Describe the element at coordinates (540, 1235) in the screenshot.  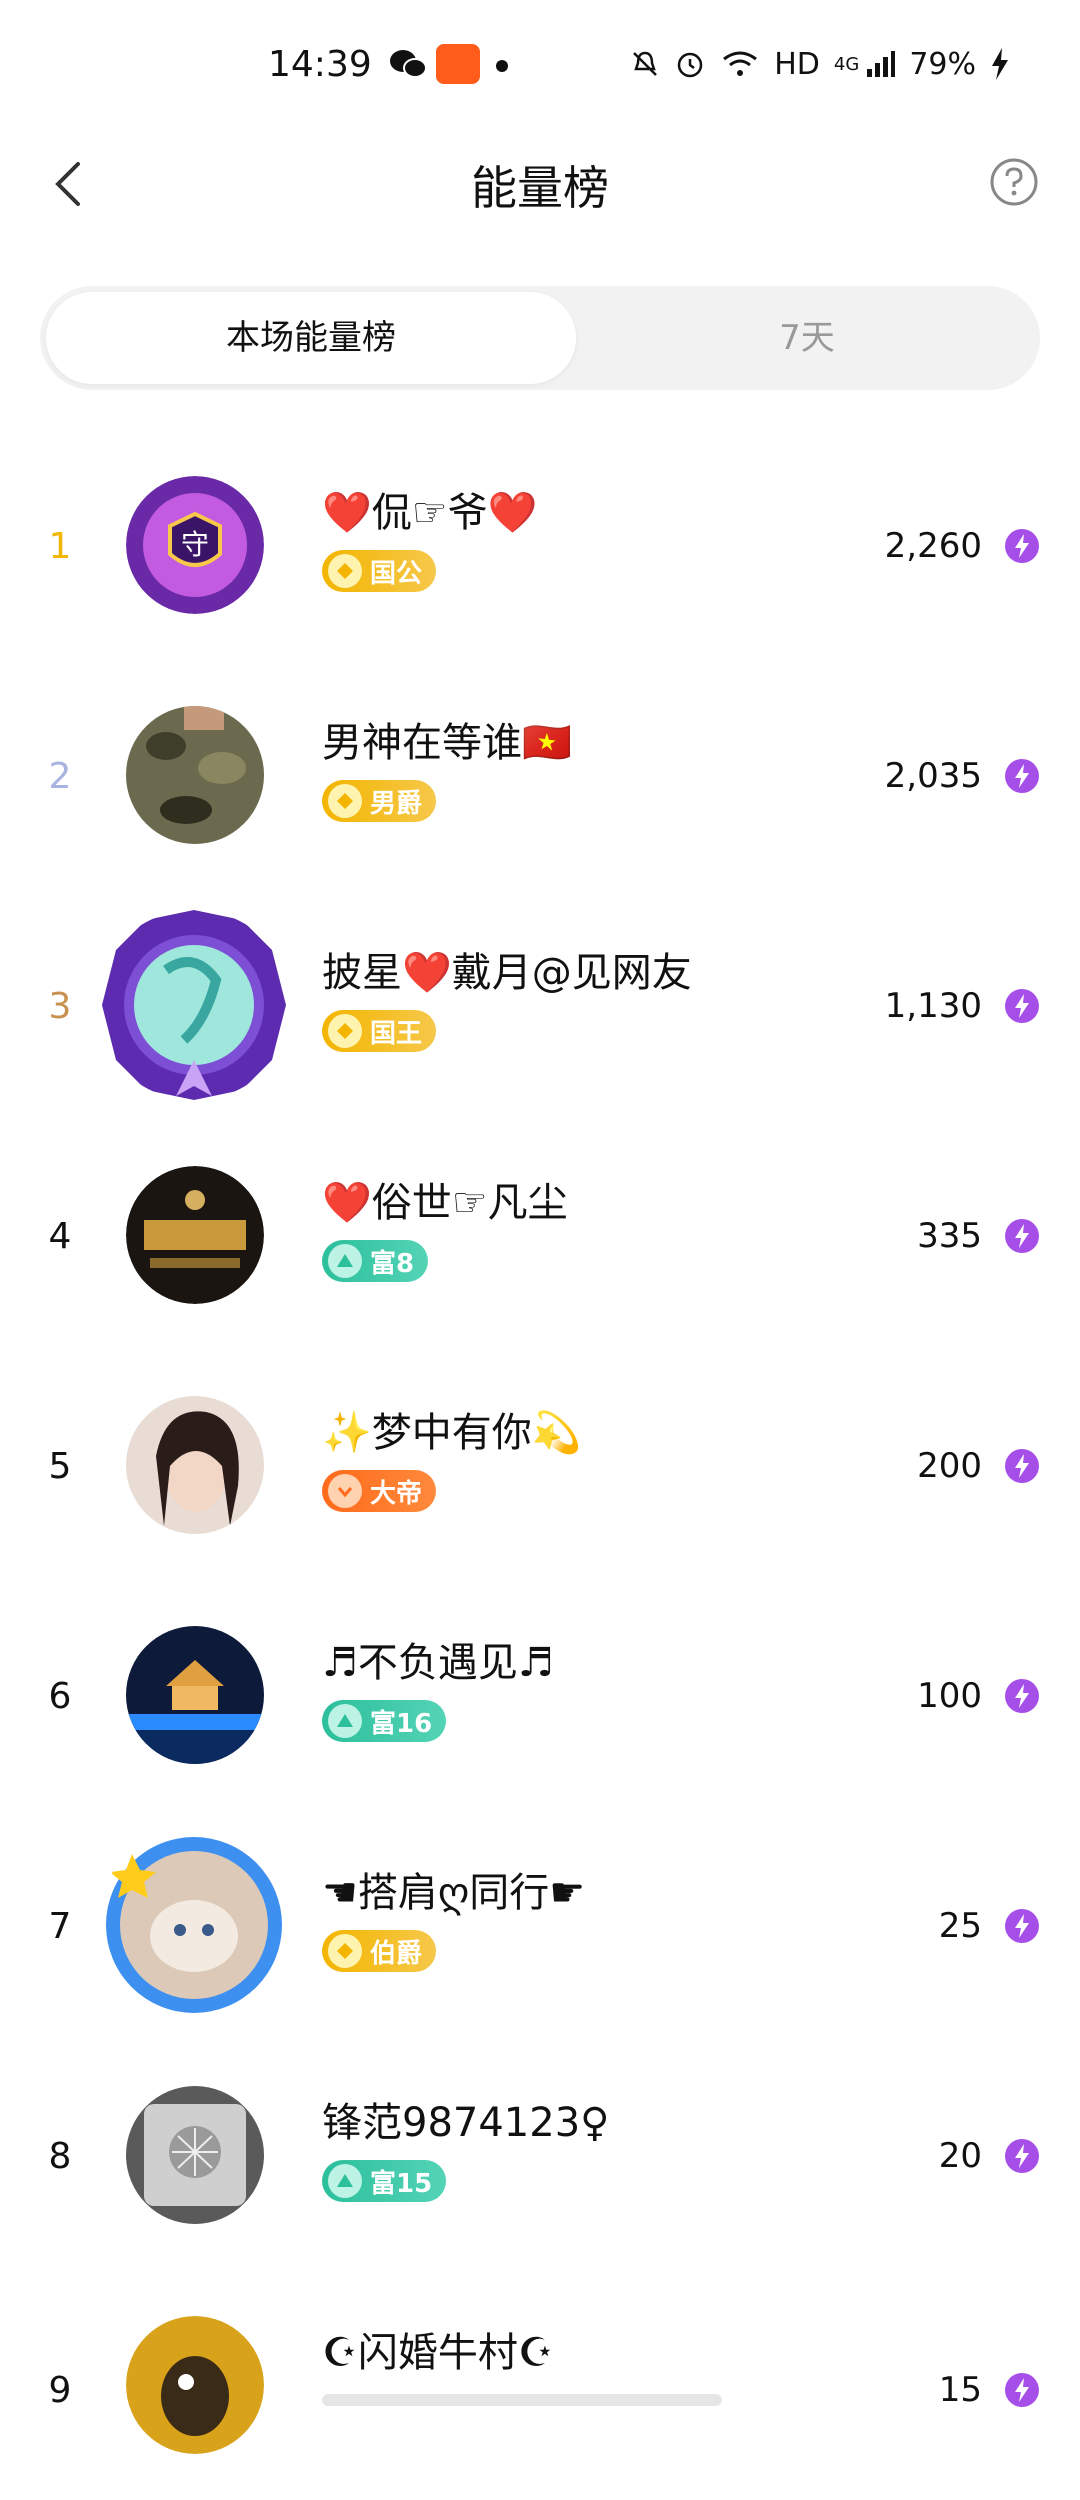
I see `ranking-row: 4 ❤️俗世☞凡尘 富8 335` at that location.